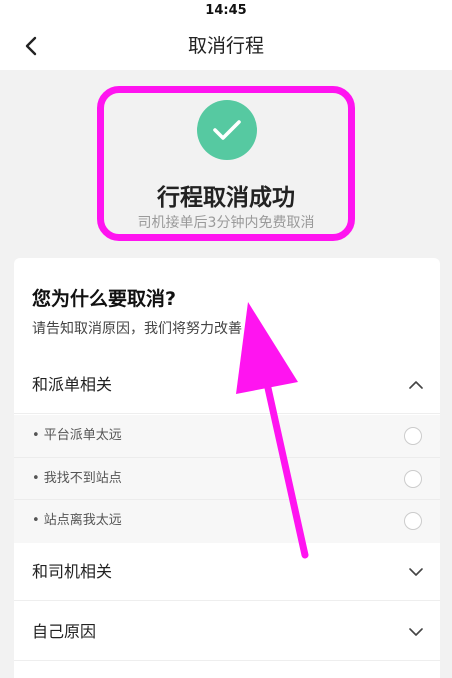  Describe the element at coordinates (416, 385) in the screenshot. I see `chevron-up-icon` at that location.